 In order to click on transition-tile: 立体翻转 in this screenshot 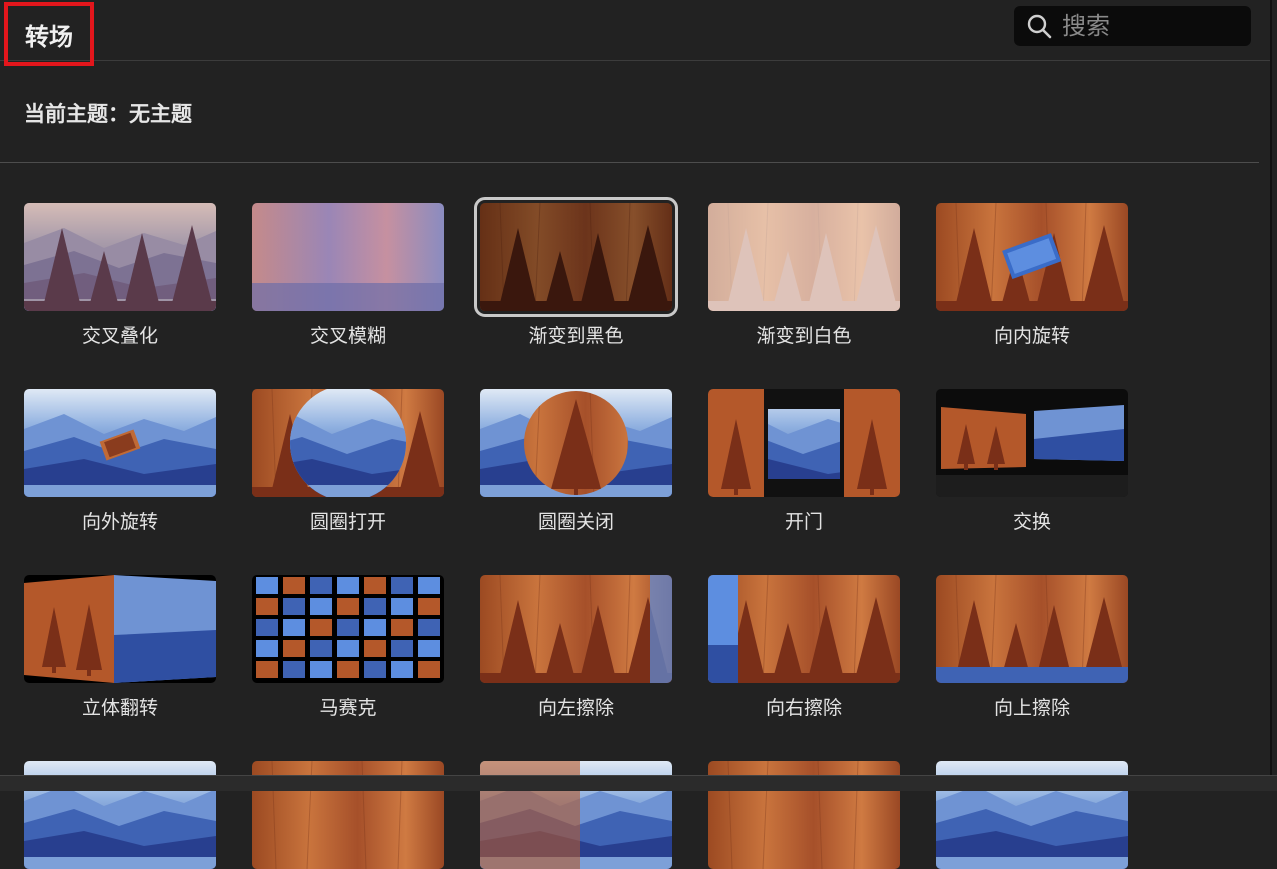, I will do `click(121, 647)`.